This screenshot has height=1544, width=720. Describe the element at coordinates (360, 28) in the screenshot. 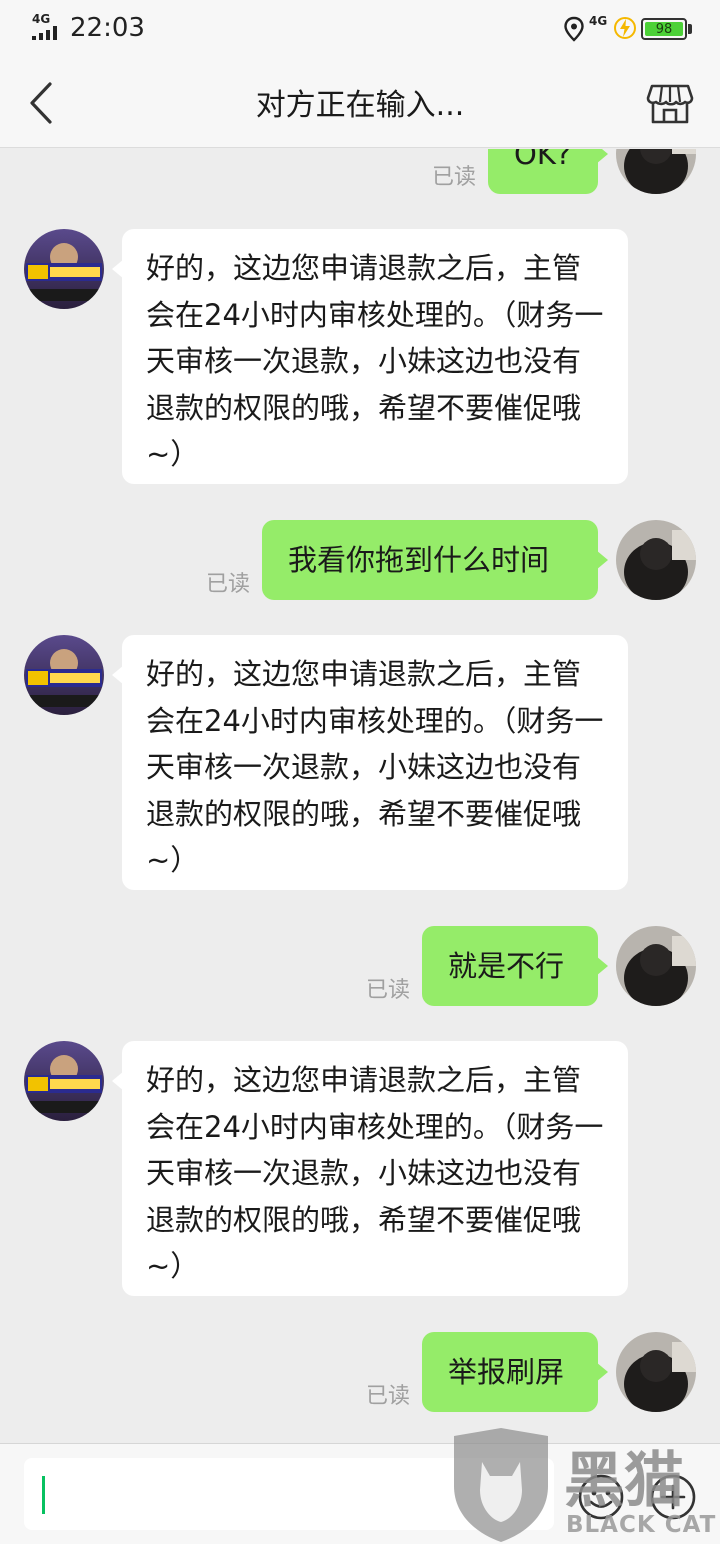

I see `status-bar: 4G 22:03 4G 98` at that location.